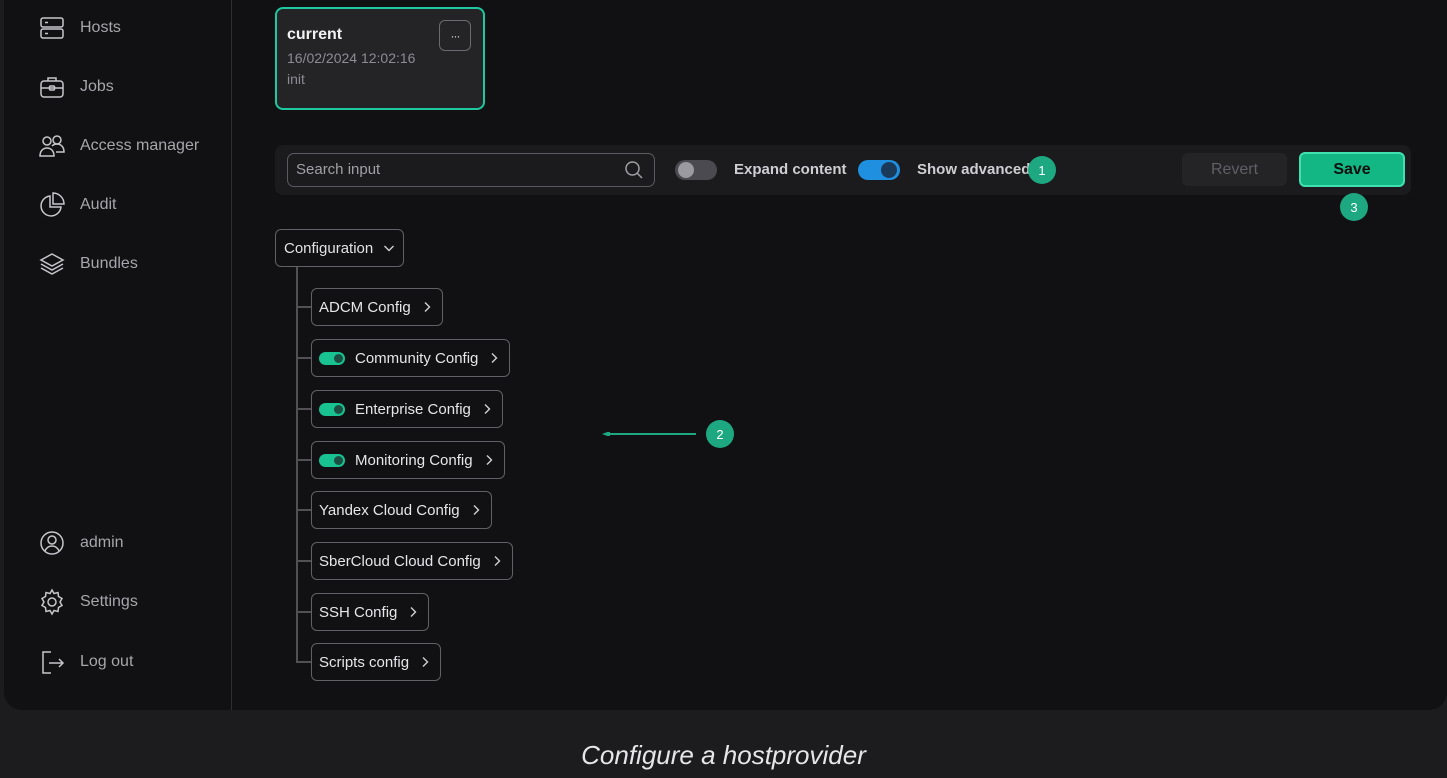 The height and width of the screenshot is (778, 1447). Describe the element at coordinates (417, 358) in the screenshot. I see `node-label: Community Config` at that location.